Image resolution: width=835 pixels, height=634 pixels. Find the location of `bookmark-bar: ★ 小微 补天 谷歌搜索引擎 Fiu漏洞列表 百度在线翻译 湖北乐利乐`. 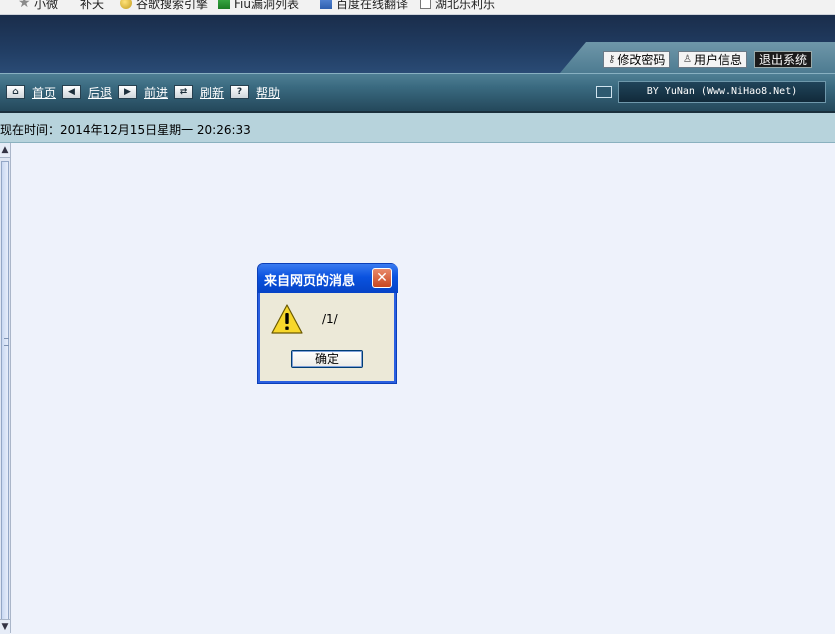

bookmark-bar: ★ 小微 补天 谷歌搜索引擎 Fiu漏洞列表 百度在线翻译 湖北乐利乐 is located at coordinates (417, 7).